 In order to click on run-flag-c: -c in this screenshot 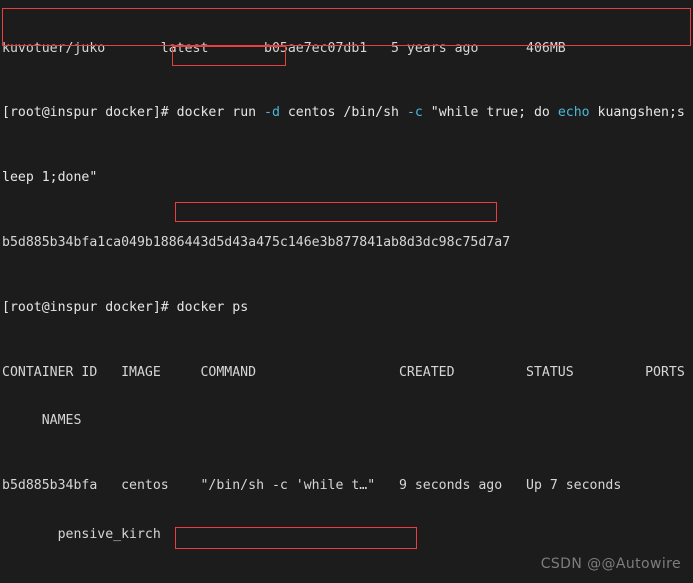, I will do `click(414, 113)`.